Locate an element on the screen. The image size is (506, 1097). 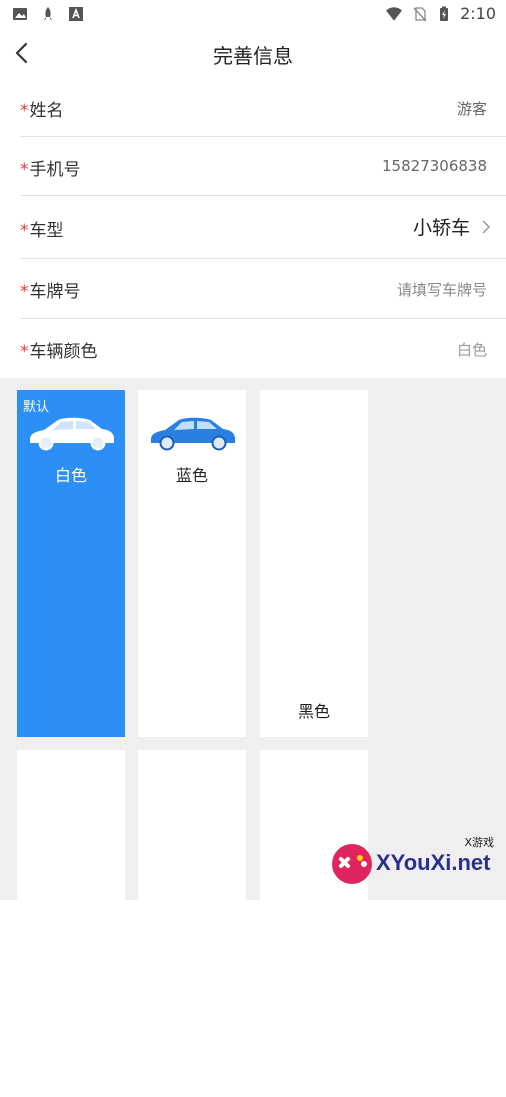
status-time: 2:10 is located at coordinates (478, 13).